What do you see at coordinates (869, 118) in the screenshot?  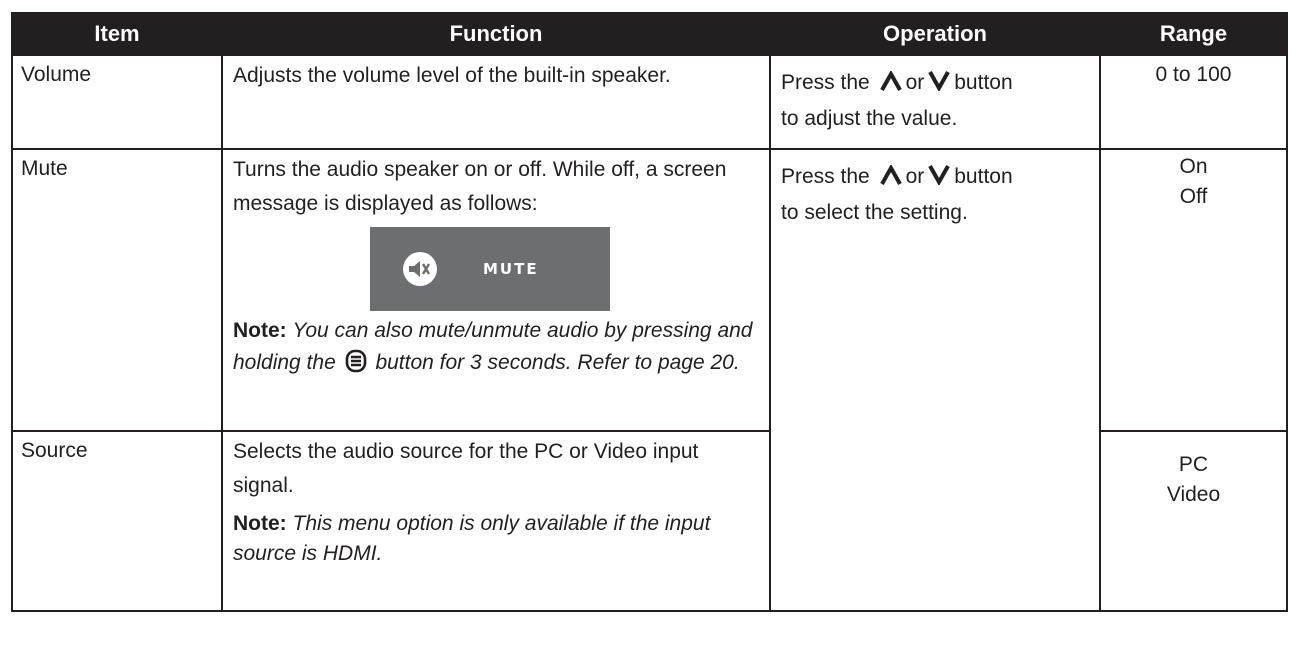 I see `operation-line2-volume: to adjust the value.` at bounding box center [869, 118].